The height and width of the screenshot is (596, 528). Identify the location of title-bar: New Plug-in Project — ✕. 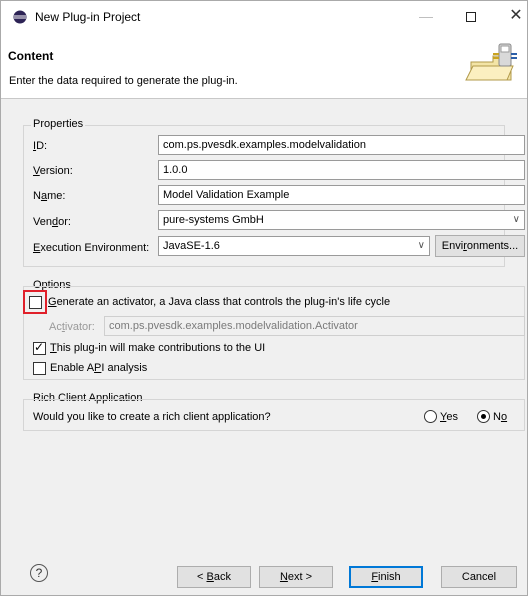
(264, 16).